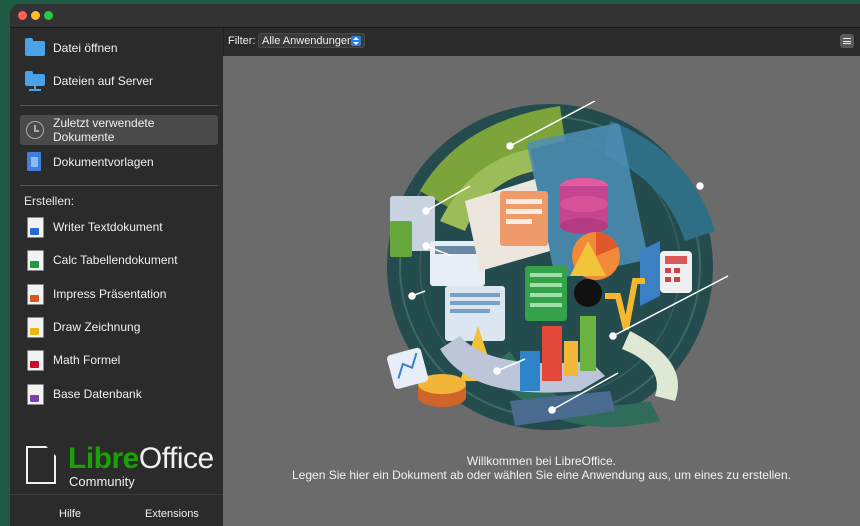 Image resolution: width=860 pixels, height=526 pixels. Describe the element at coordinates (103, 81) in the screenshot. I see `remote-files-label: Dateien auf Server` at that location.